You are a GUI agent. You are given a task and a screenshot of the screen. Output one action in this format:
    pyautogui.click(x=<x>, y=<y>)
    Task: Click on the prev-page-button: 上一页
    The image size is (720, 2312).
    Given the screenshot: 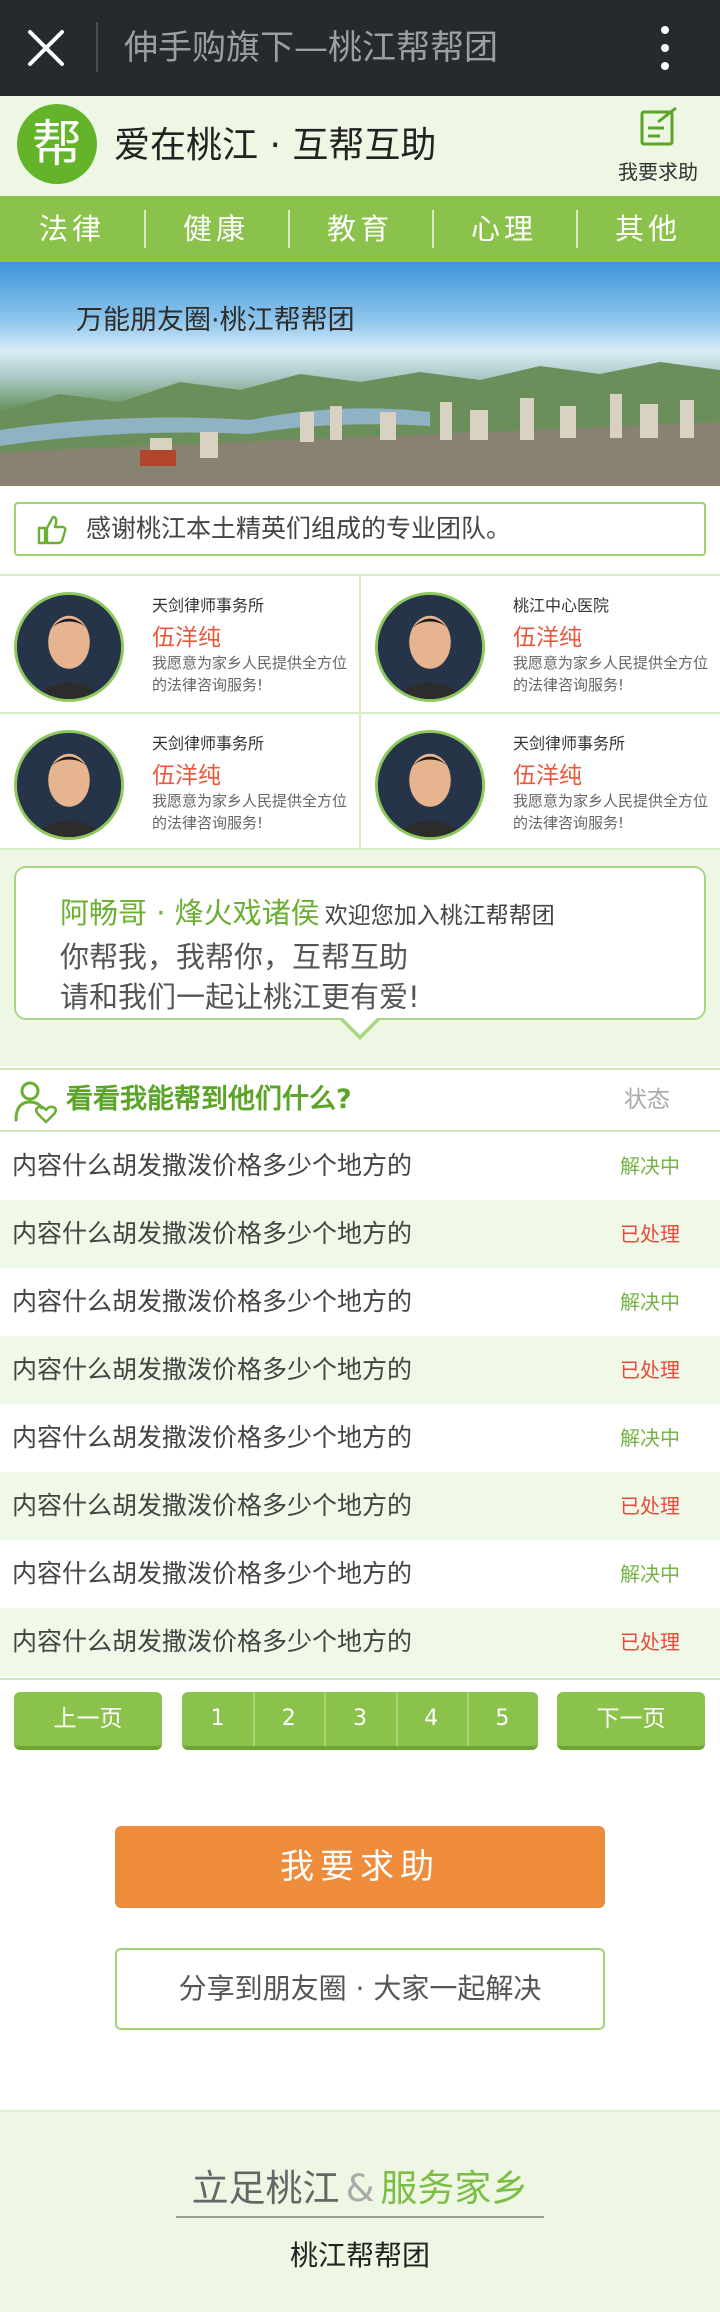 What is the action you would take?
    pyautogui.click(x=88, y=1721)
    